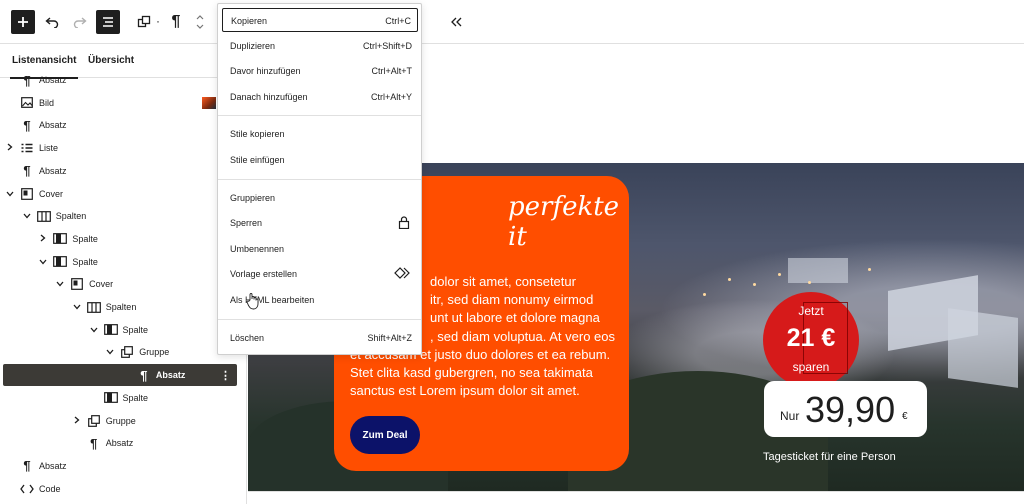  I want to click on menu-item: Stile einfügen, so click(320, 160).